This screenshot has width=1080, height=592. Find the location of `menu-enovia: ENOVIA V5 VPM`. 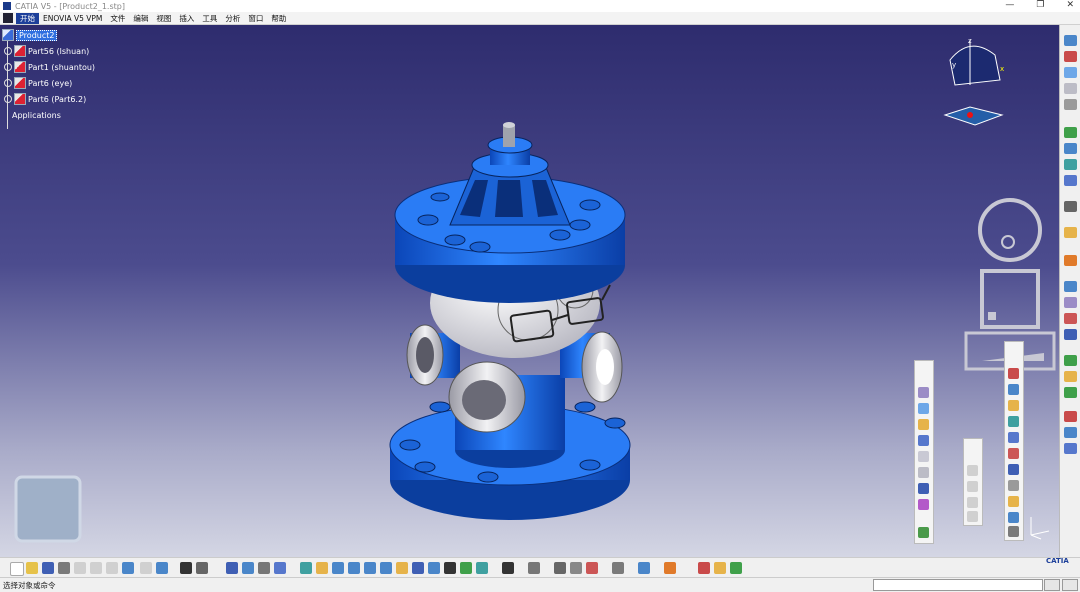

menu-enovia: ENOVIA V5 VPM is located at coordinates (72, 18).